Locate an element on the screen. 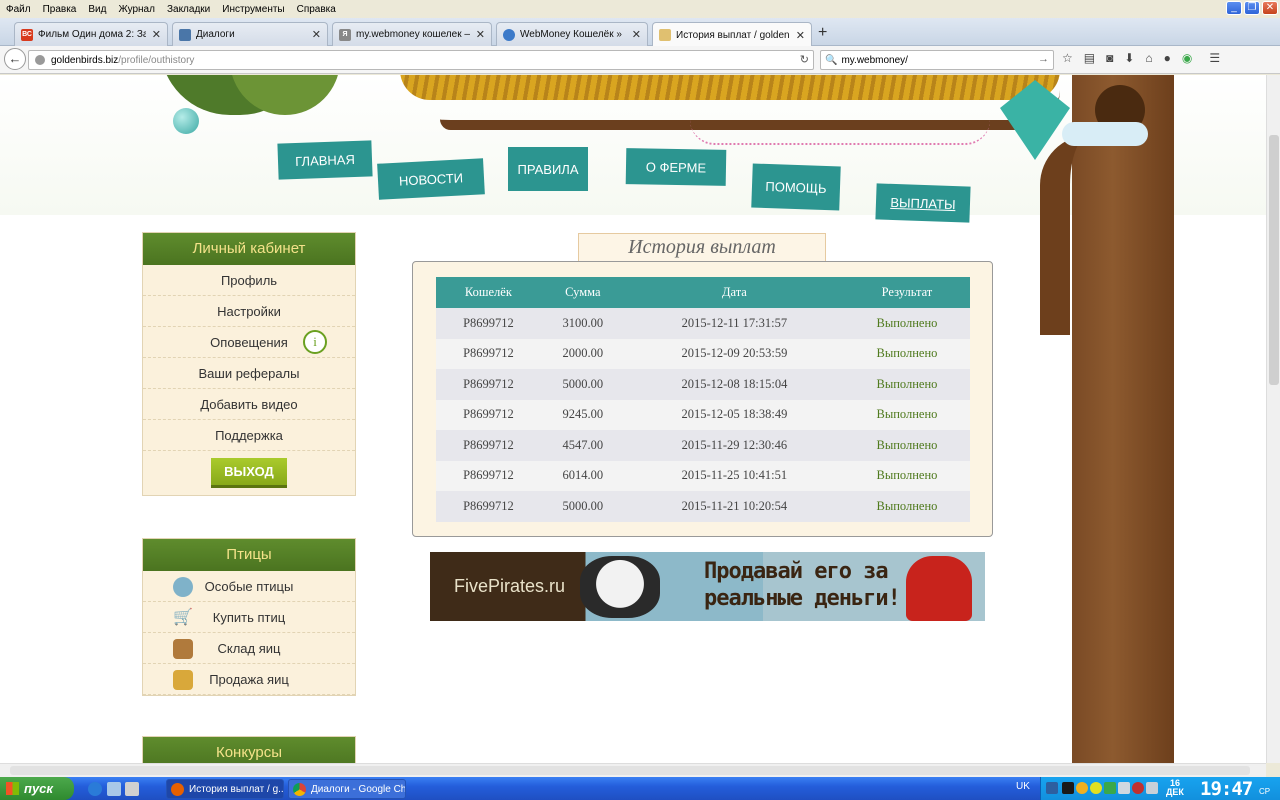 This screenshot has height=800, width=1280. sidebar-item-label: Настройки is located at coordinates (249, 311).